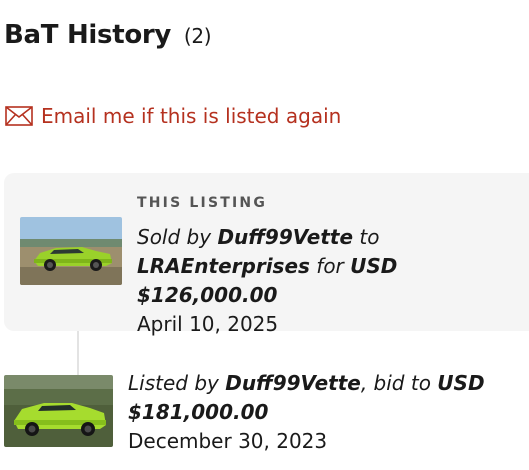  What do you see at coordinates (197, 36) in the screenshot?
I see `bat-history-count: (2)` at bounding box center [197, 36].